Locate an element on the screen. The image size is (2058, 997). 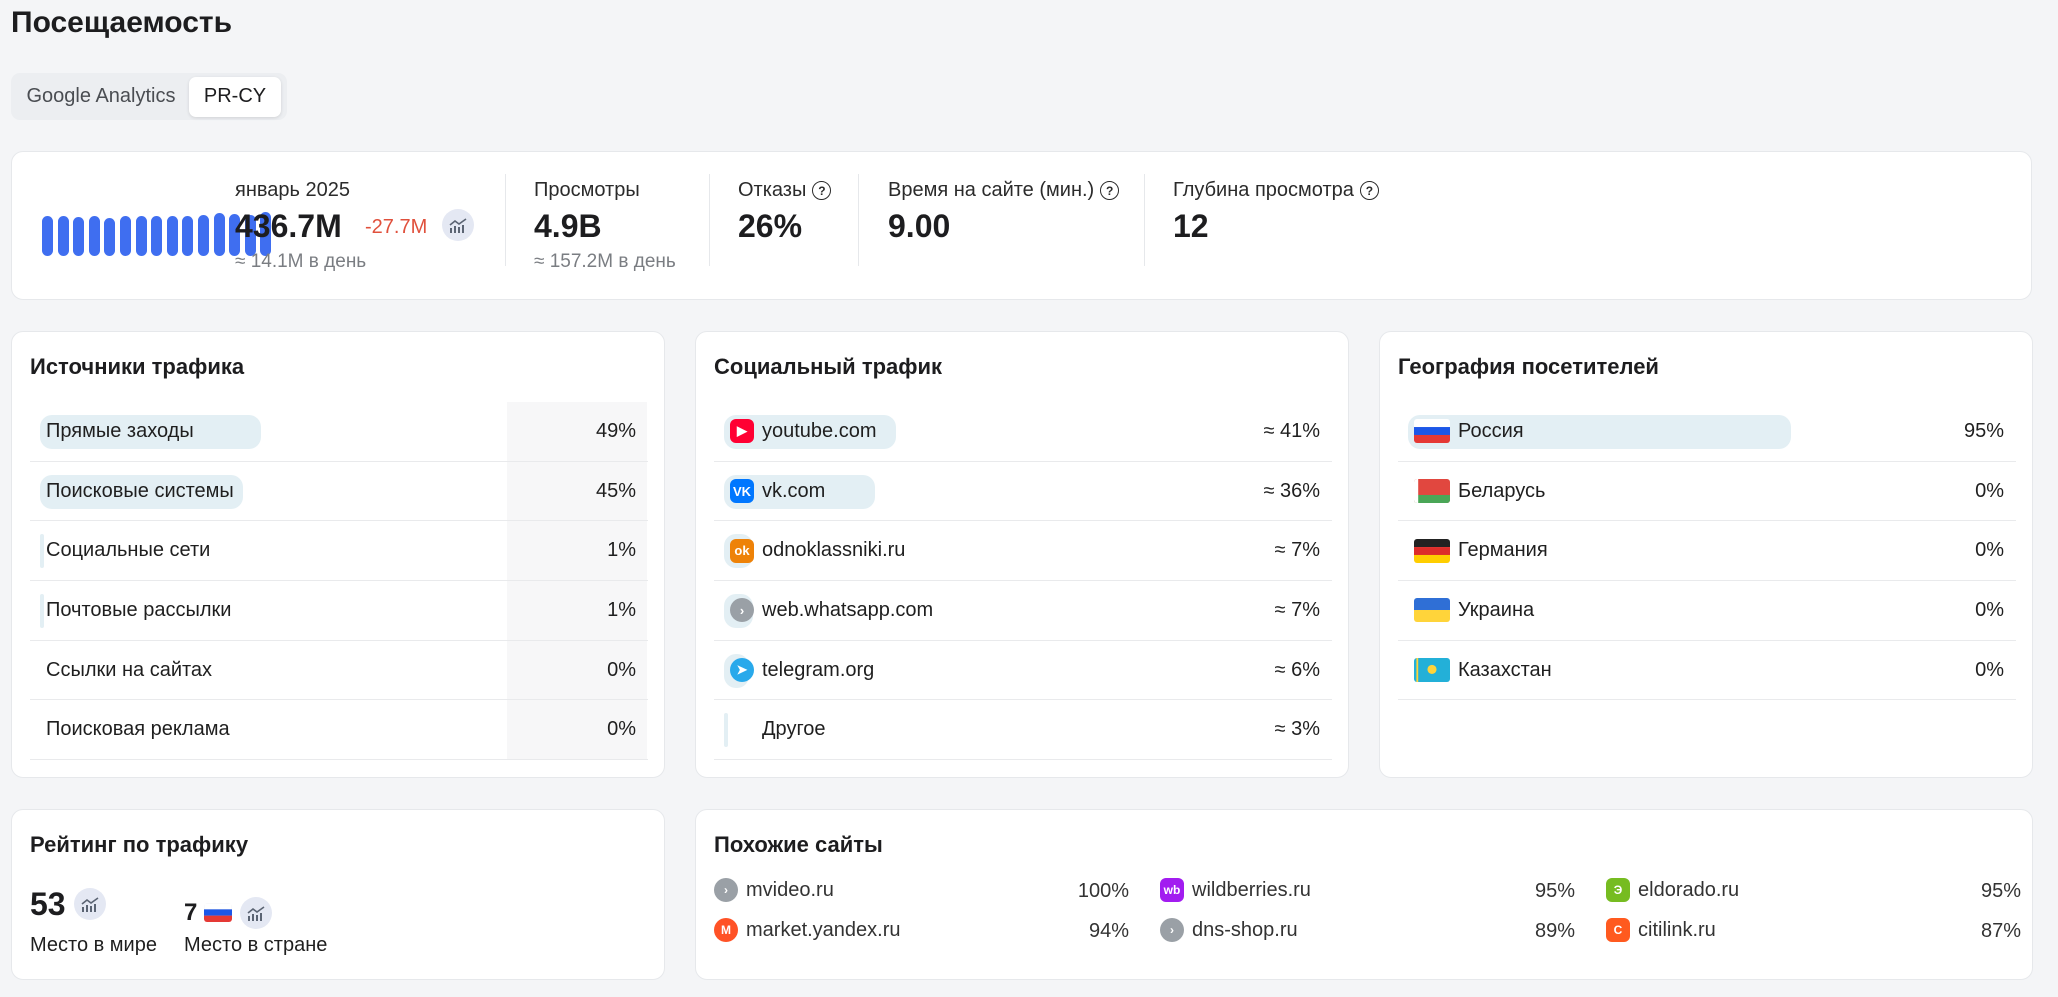
country-row: Германия 0% is located at coordinates (1707, 551).